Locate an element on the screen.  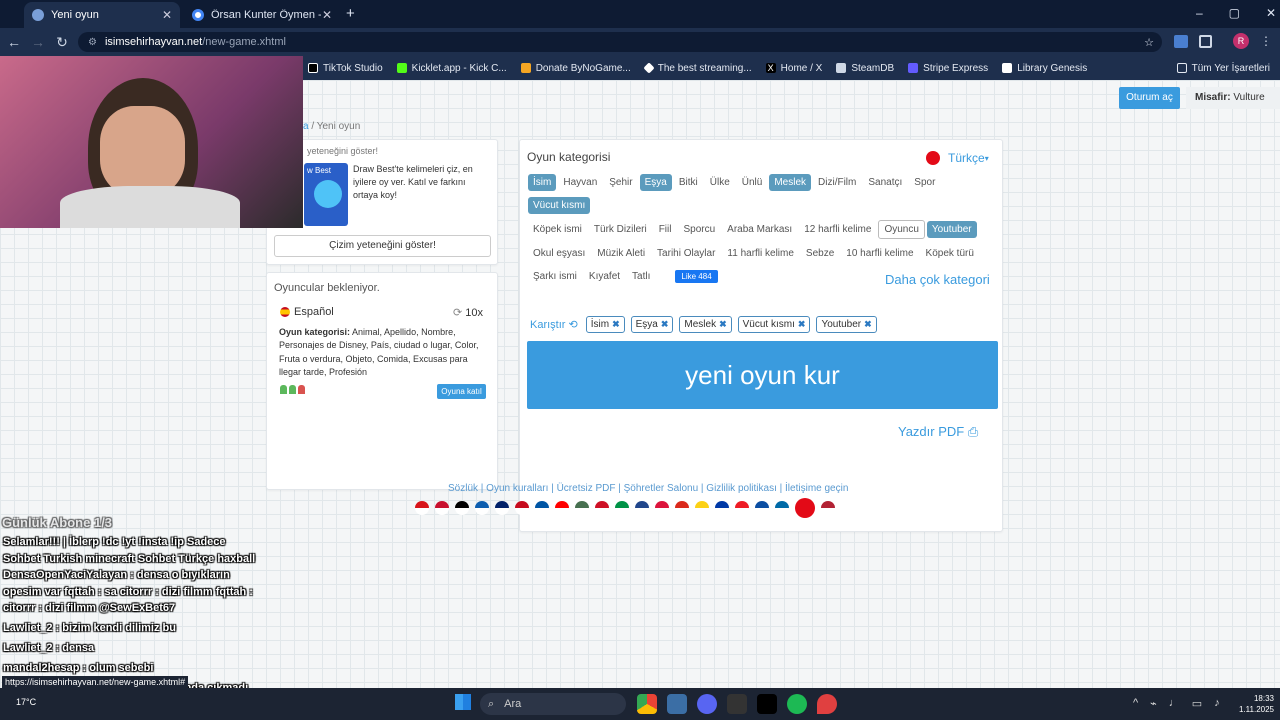
discord-icon is located at coordinates (707, 704).